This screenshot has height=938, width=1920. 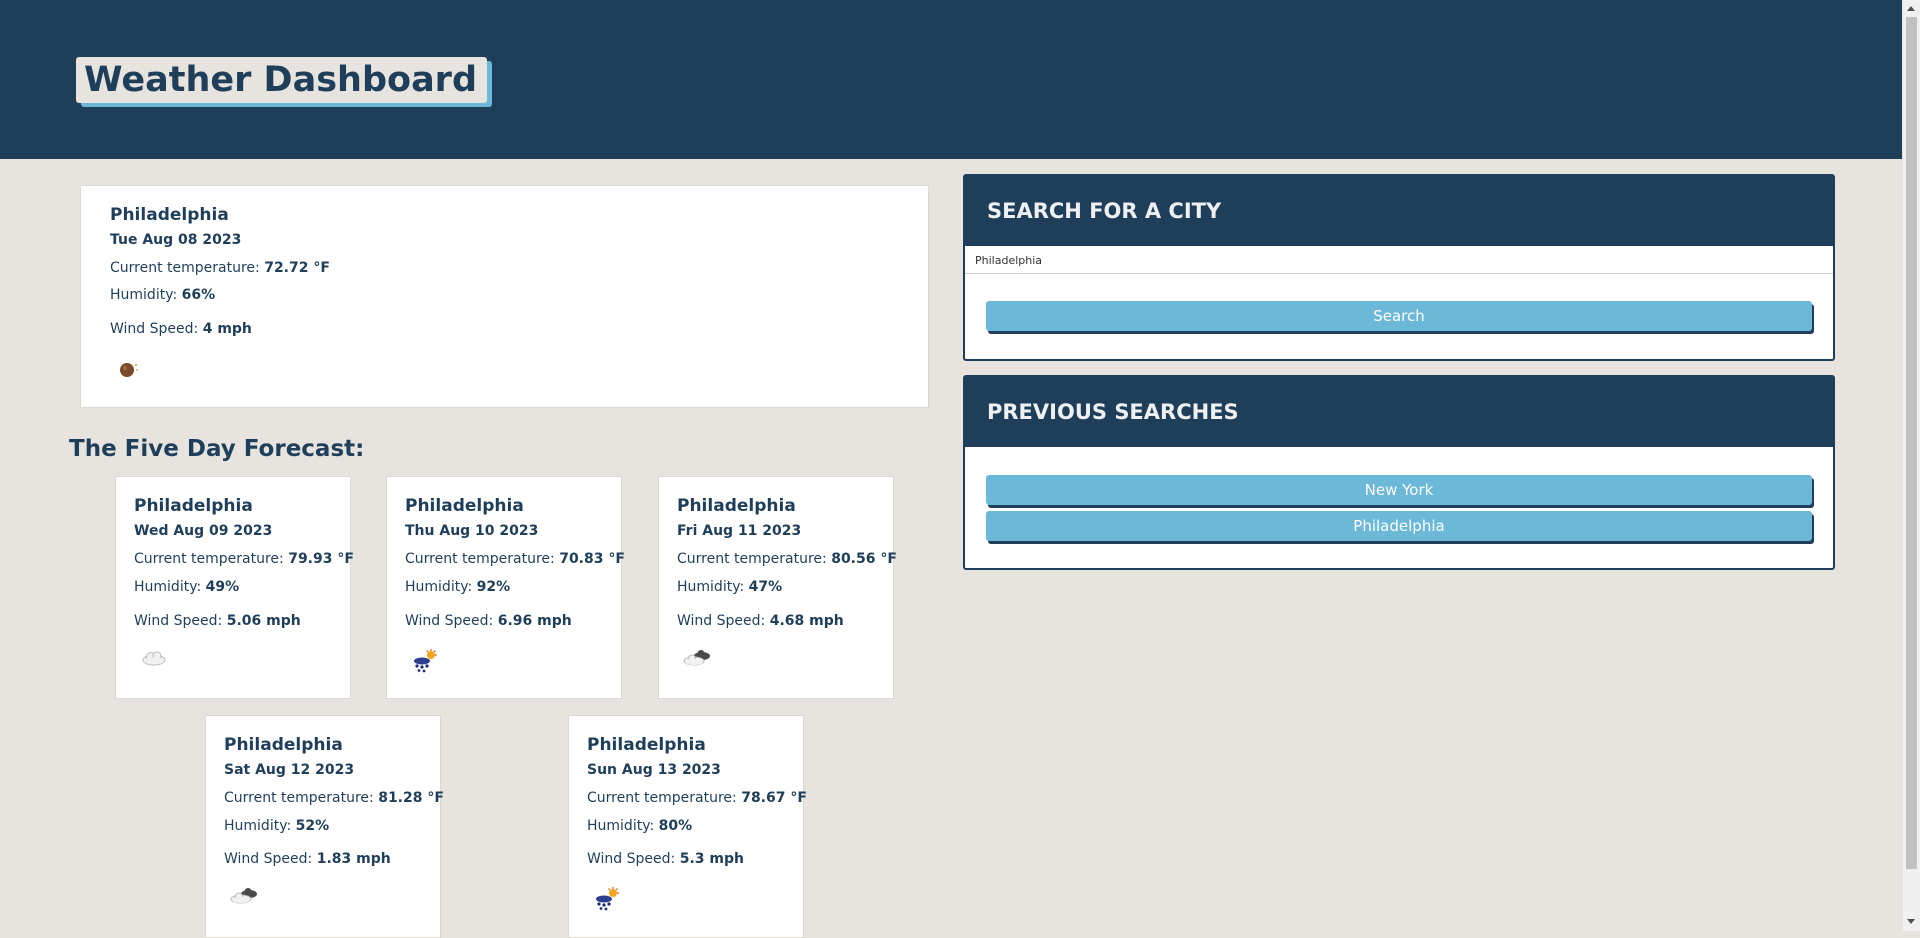 What do you see at coordinates (739, 531) in the screenshot?
I see `forecast-date: Fri Aug 11 2023` at bounding box center [739, 531].